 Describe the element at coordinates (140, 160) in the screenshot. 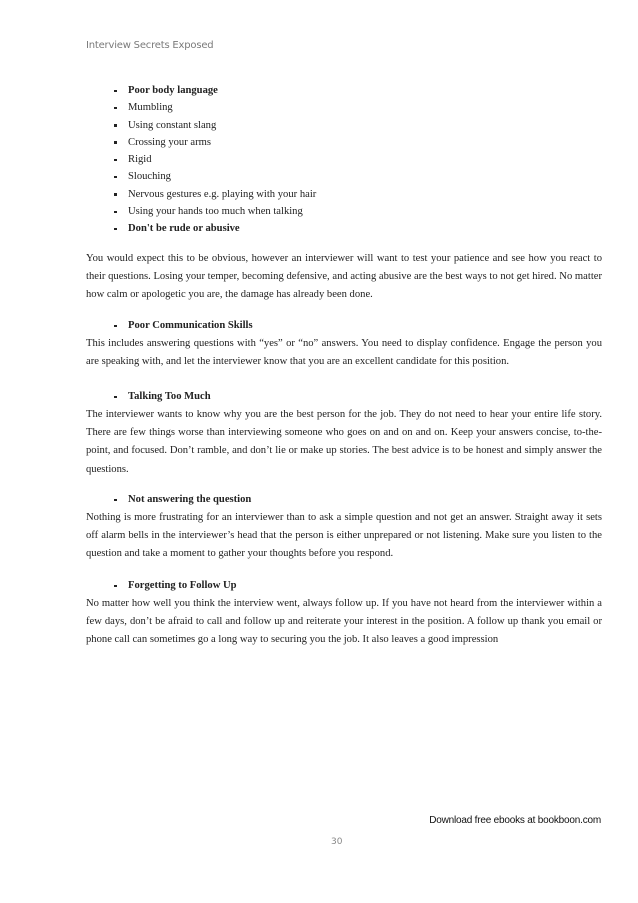

I see `list-item-text: Rigid` at that location.